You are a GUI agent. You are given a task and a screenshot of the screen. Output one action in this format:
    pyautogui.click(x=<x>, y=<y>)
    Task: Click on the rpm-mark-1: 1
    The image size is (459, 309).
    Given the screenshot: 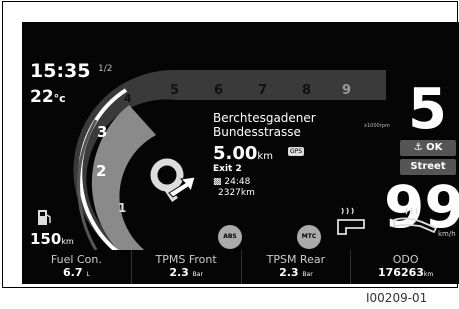 What is the action you would take?
    pyautogui.click(x=122, y=208)
    